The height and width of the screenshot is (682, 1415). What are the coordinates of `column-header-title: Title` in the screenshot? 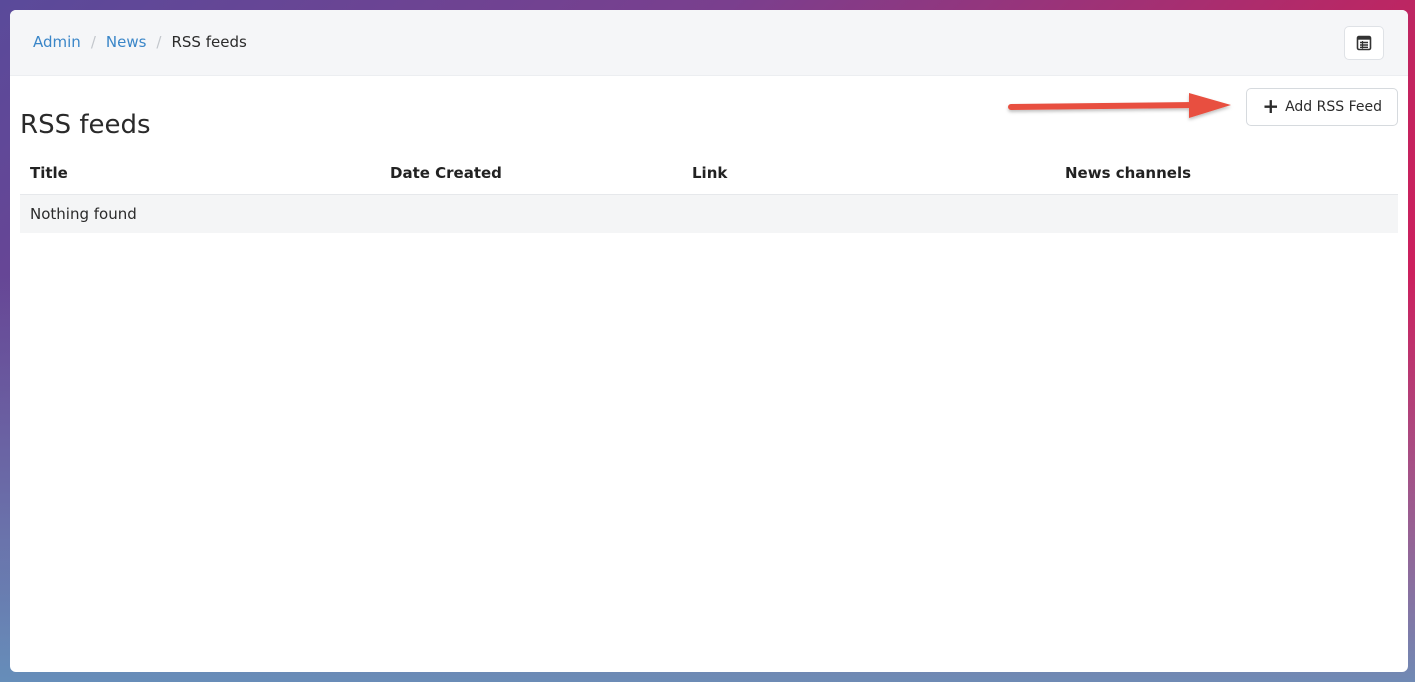 It's located at (200, 174).